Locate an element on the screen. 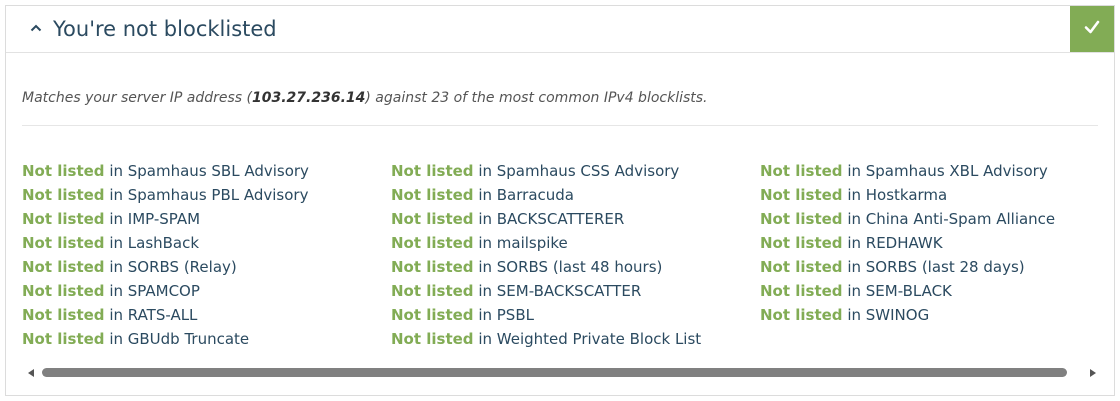 This screenshot has height=401, width=1120. blocklist-name: SPAMCOP is located at coordinates (163, 291).